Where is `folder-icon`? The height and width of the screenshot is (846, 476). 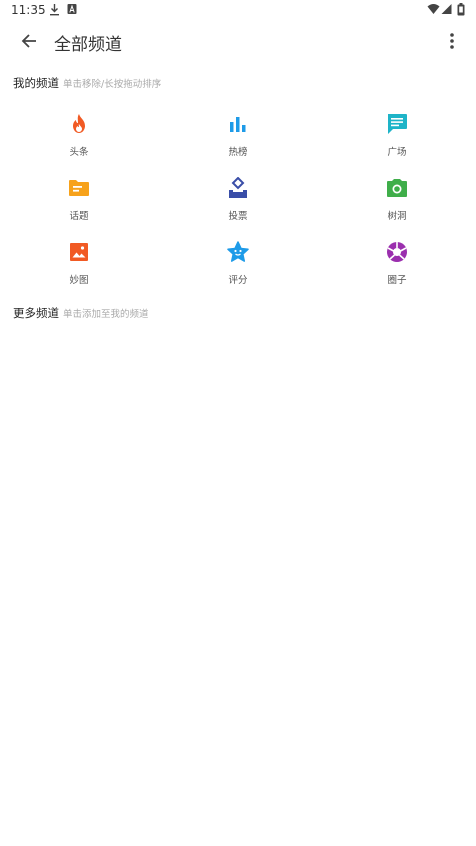 folder-icon is located at coordinates (79, 188).